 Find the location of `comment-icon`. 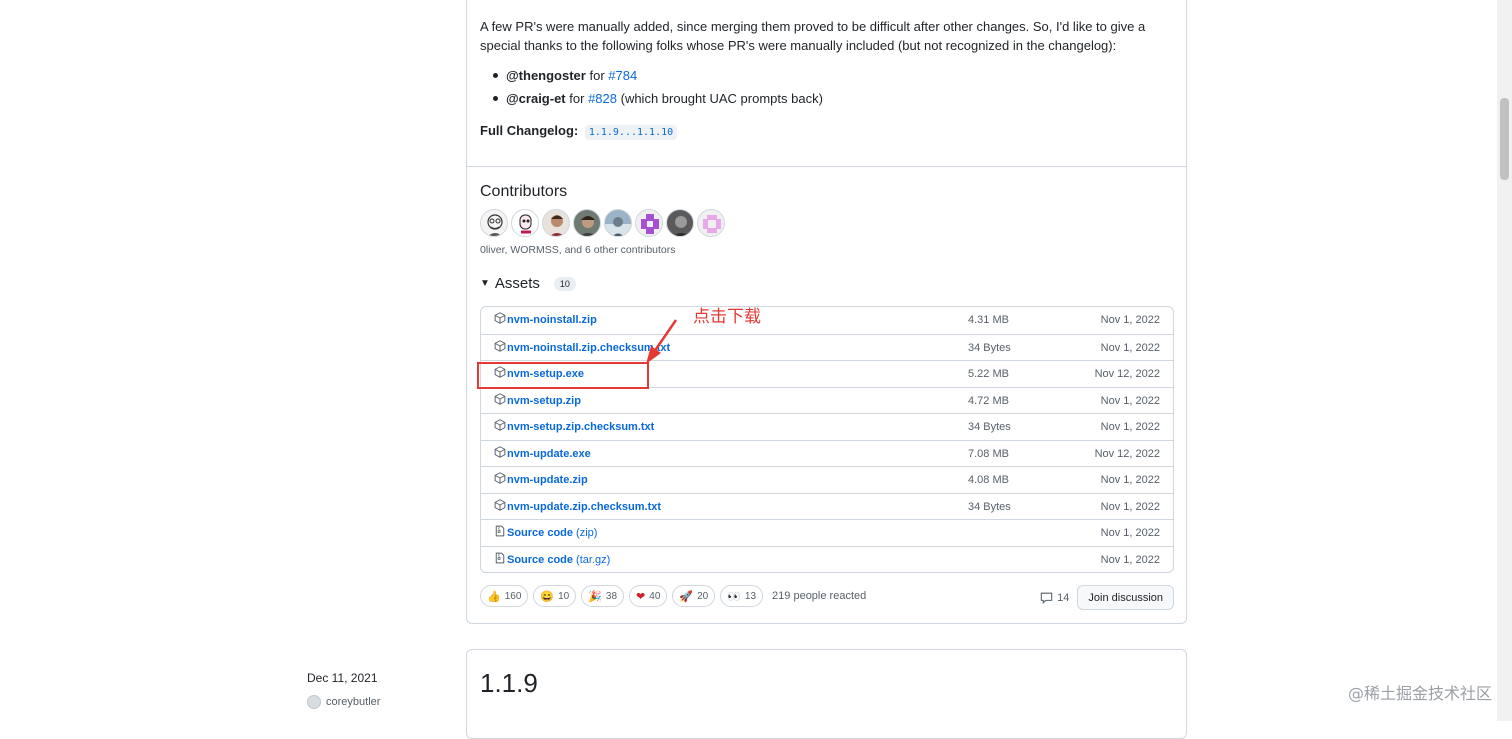

comment-icon is located at coordinates (1046, 598).